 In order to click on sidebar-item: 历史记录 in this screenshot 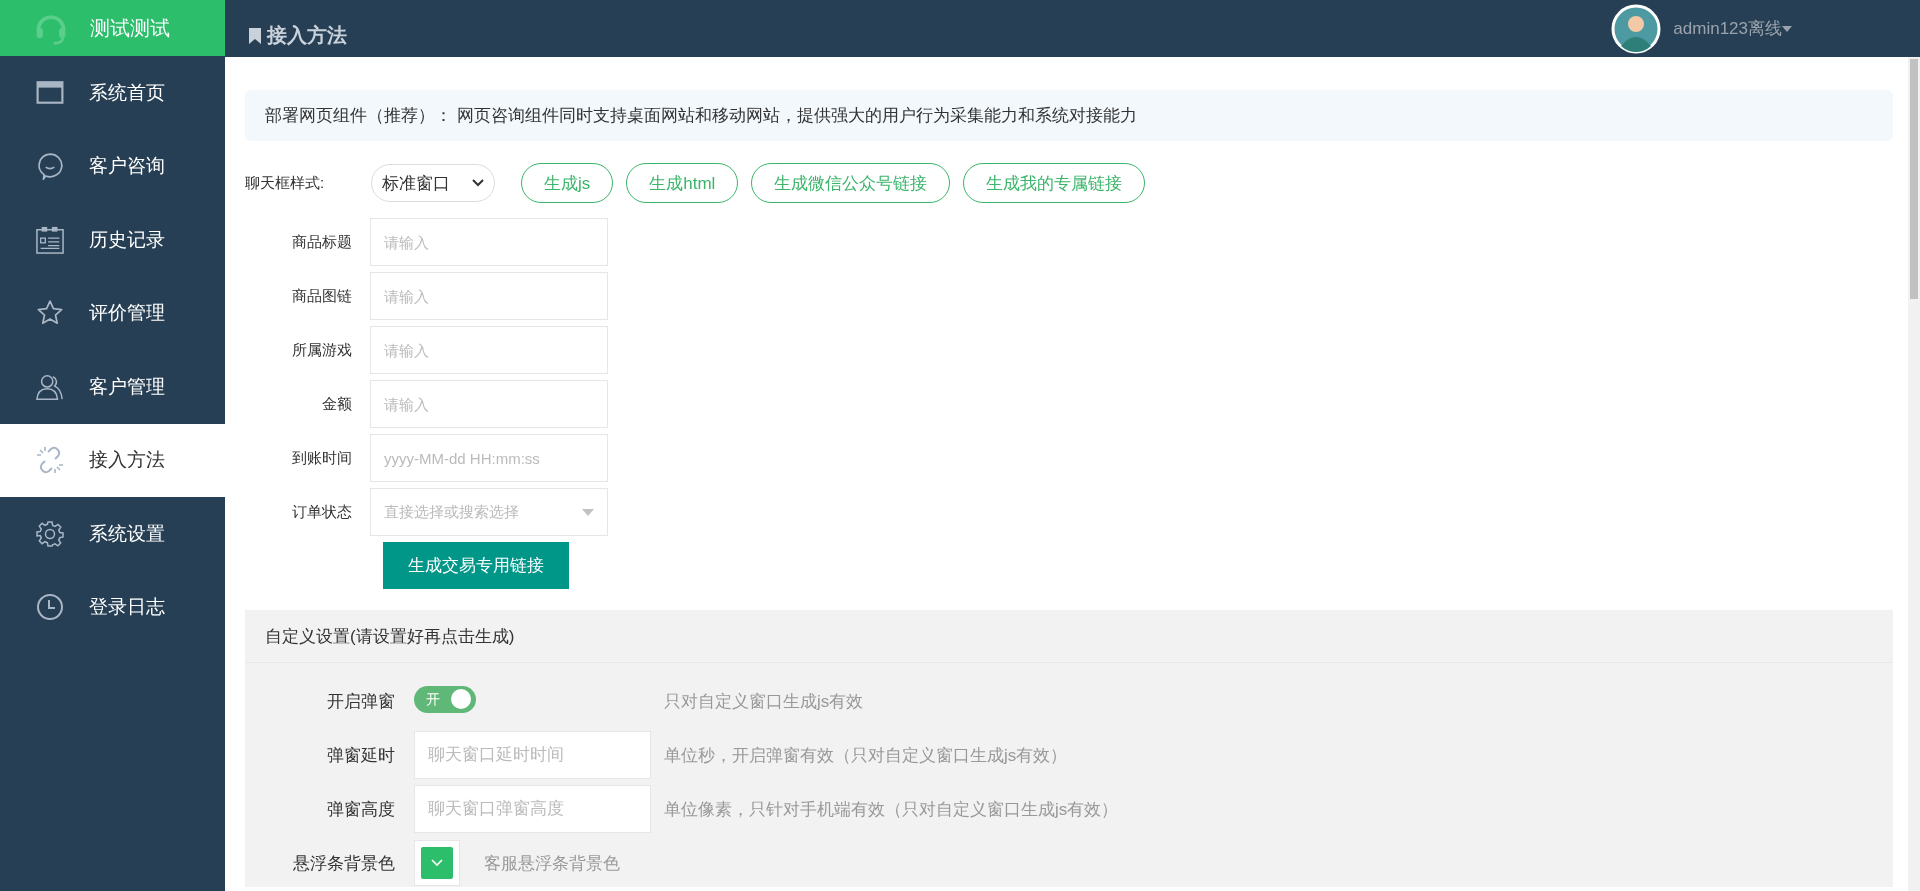, I will do `click(112, 240)`.